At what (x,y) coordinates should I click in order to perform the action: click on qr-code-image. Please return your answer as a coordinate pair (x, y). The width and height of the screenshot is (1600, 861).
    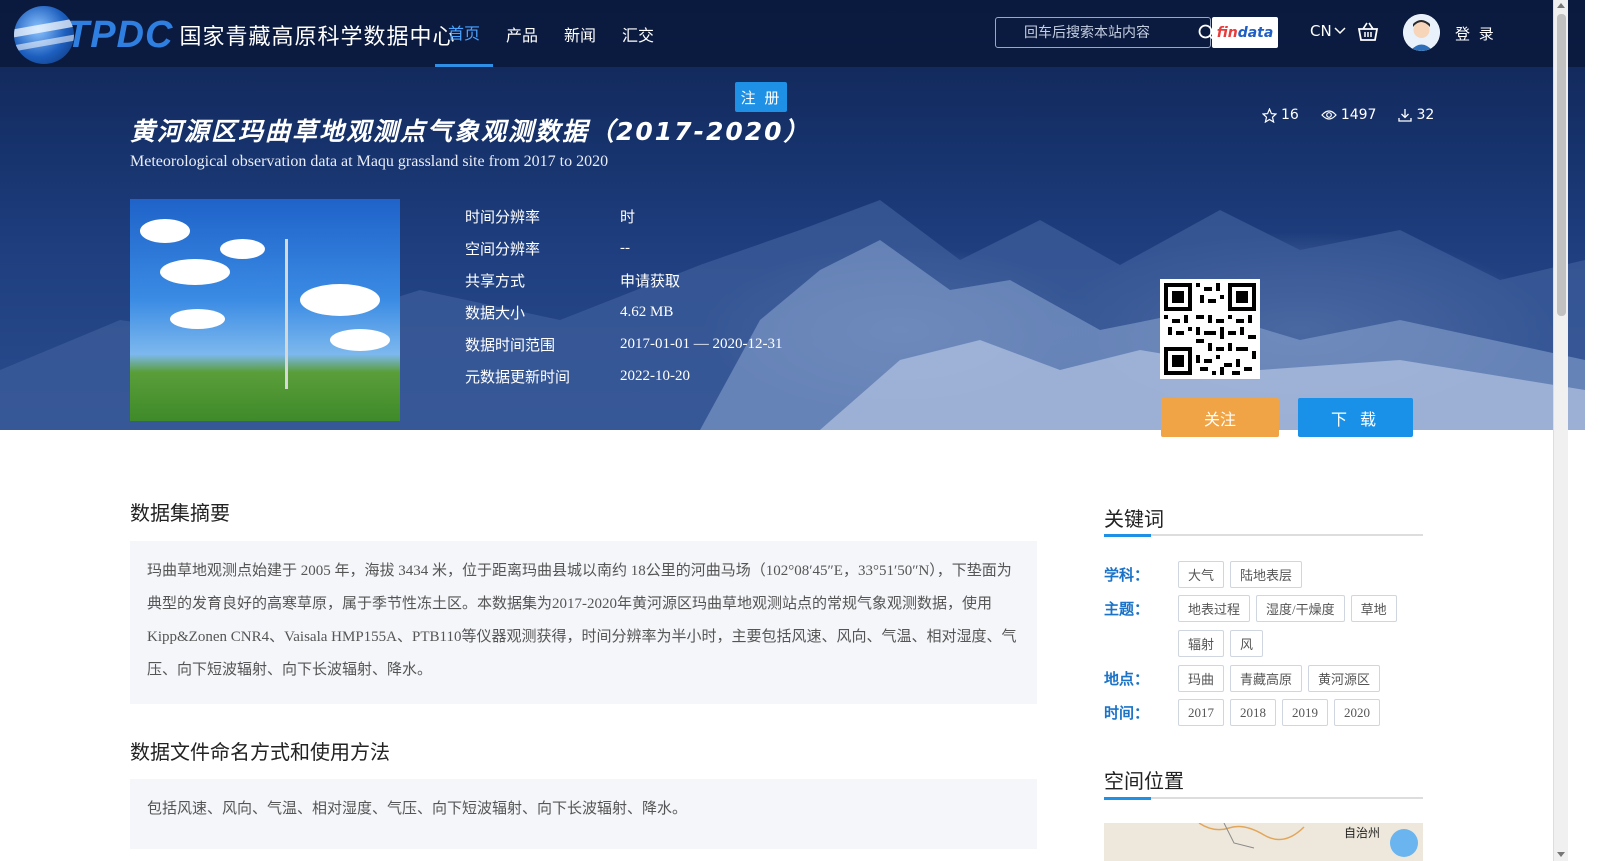
    Looking at the image, I should click on (1210, 329).